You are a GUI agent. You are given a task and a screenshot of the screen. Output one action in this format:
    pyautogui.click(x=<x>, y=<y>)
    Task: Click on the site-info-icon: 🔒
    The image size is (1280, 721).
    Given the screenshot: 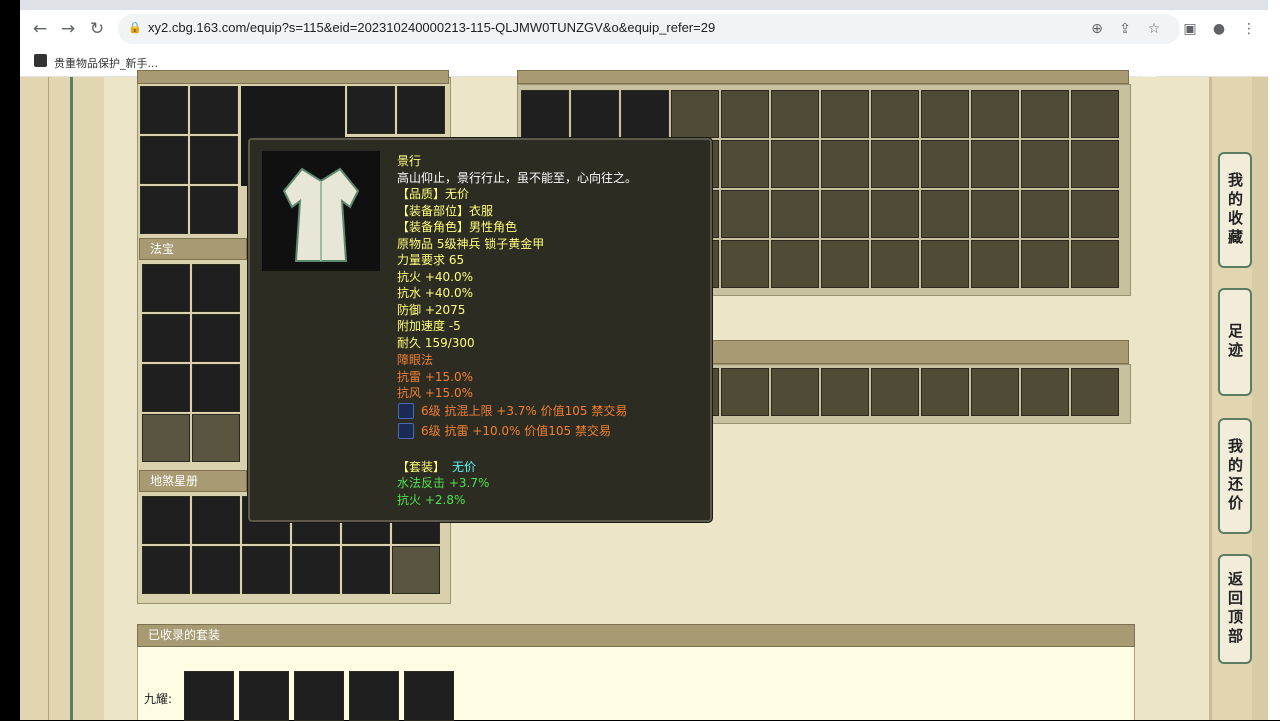 What is the action you would take?
    pyautogui.click(x=135, y=27)
    